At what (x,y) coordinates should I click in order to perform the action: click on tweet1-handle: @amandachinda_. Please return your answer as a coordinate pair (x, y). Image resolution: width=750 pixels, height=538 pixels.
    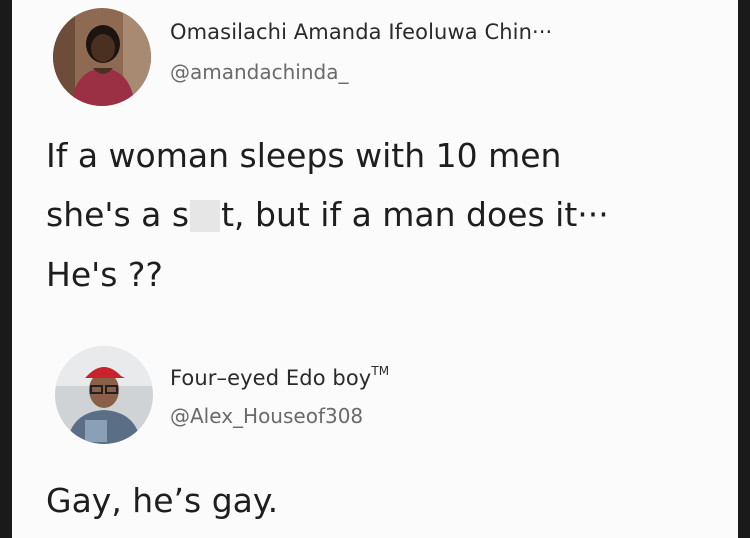
    Looking at the image, I should click on (259, 72).